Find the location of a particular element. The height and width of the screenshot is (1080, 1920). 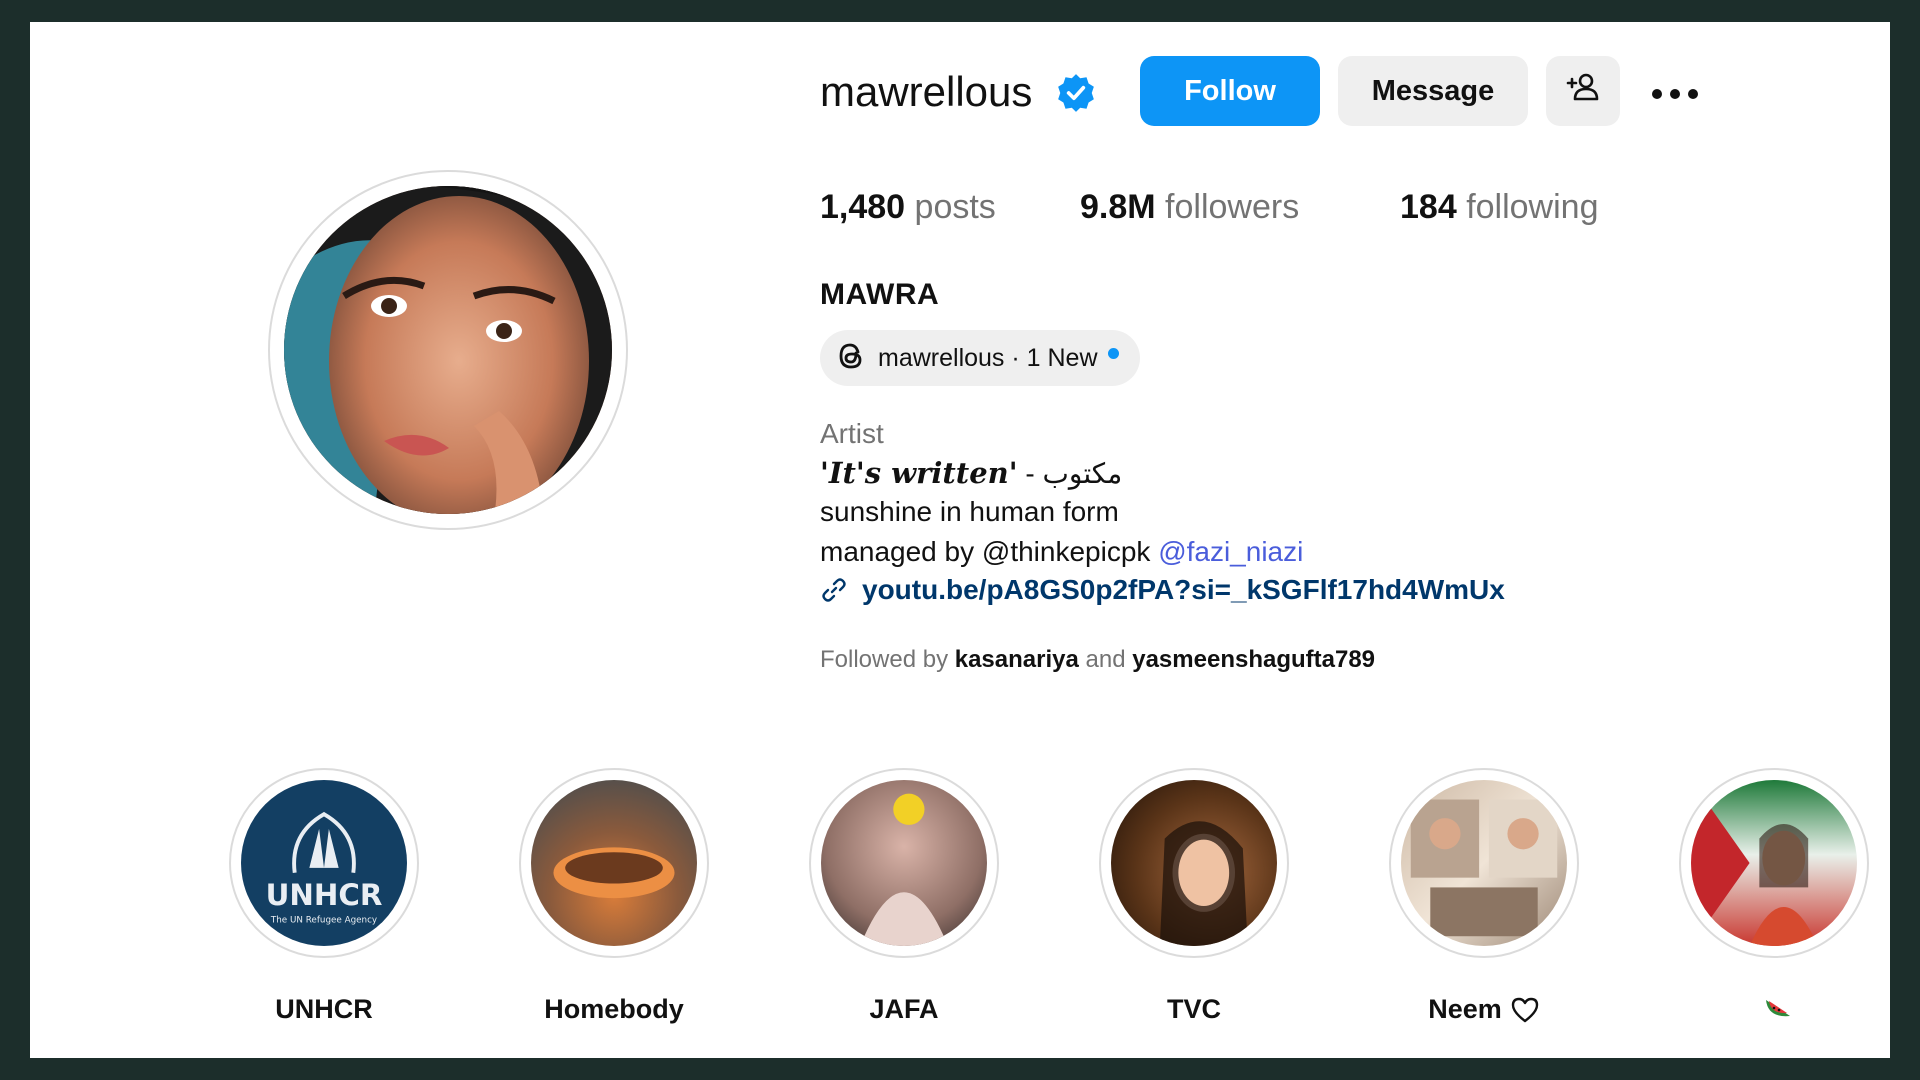

bio-line: sunshine in human form is located at coordinates (969, 511).